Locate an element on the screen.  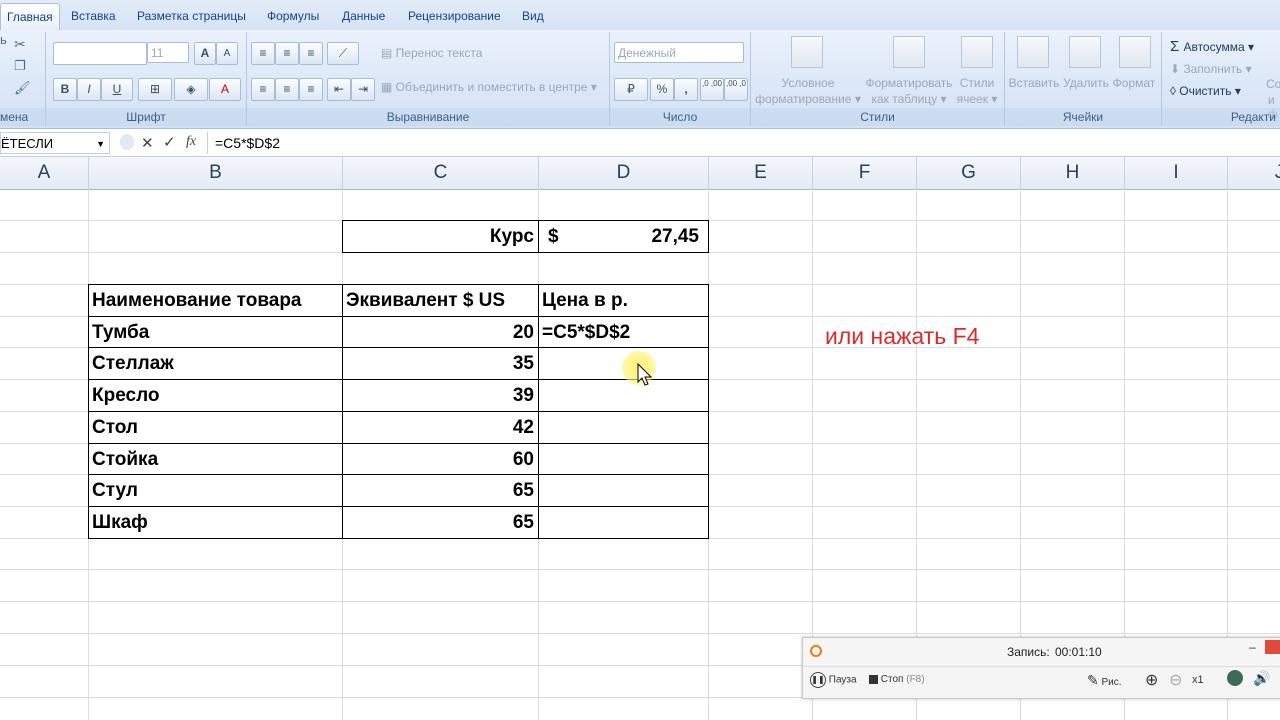
name-box-dropdown-icon: ▼ is located at coordinates (100, 144).